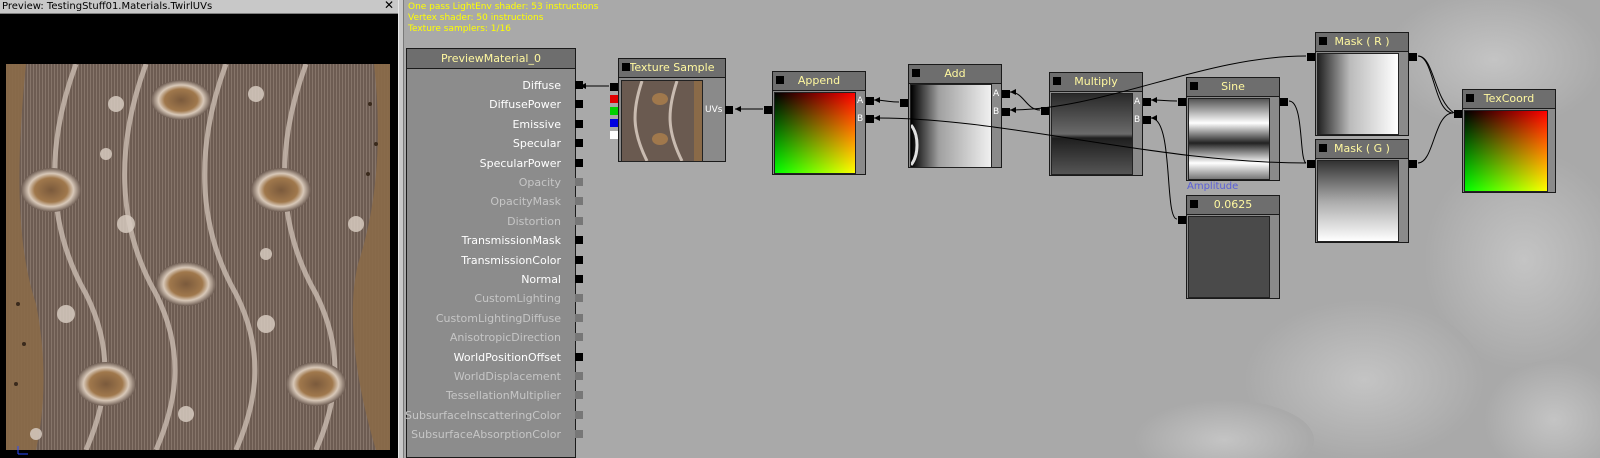 The height and width of the screenshot is (458, 1600). What do you see at coordinates (494, 395) in the screenshot?
I see `material-input-row: TessellationMultiplier` at bounding box center [494, 395].